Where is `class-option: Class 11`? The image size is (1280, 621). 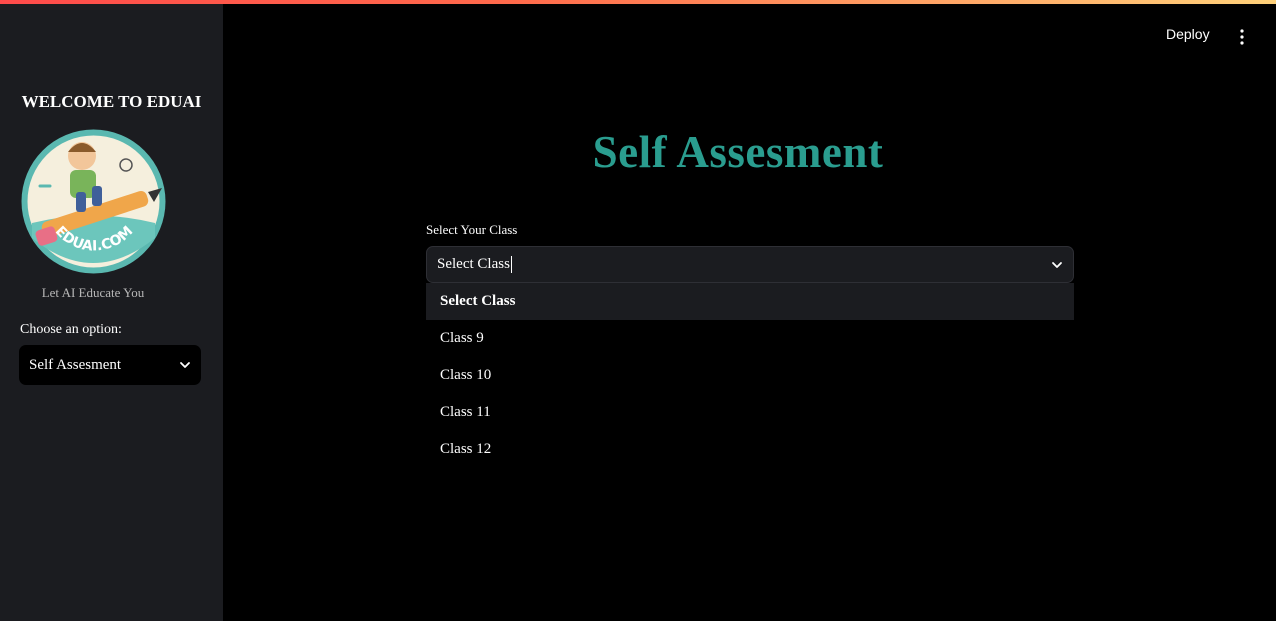 class-option: Class 11 is located at coordinates (750, 412).